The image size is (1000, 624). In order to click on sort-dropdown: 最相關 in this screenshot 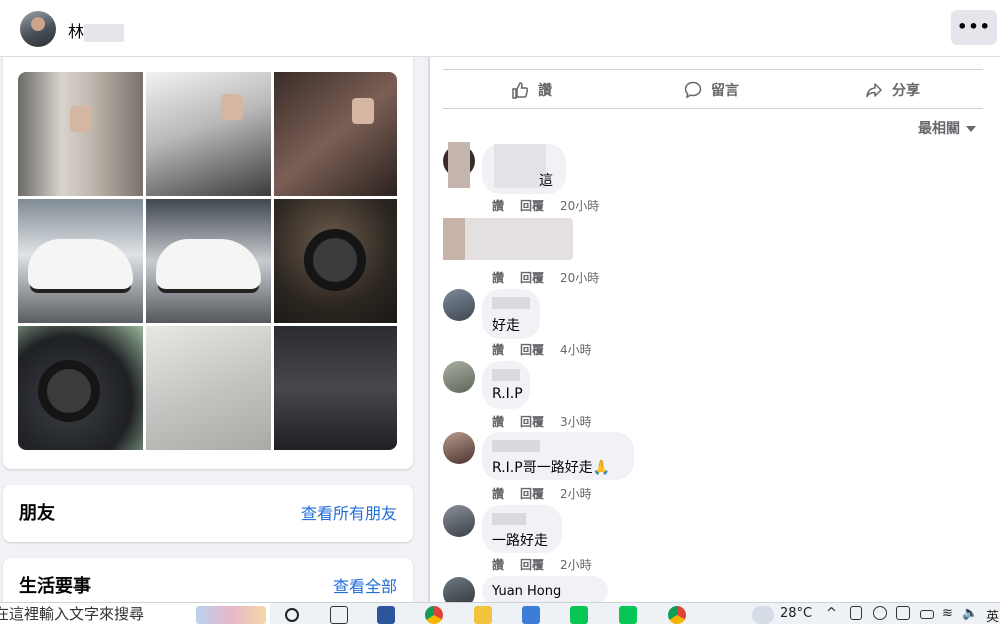, I will do `click(947, 128)`.